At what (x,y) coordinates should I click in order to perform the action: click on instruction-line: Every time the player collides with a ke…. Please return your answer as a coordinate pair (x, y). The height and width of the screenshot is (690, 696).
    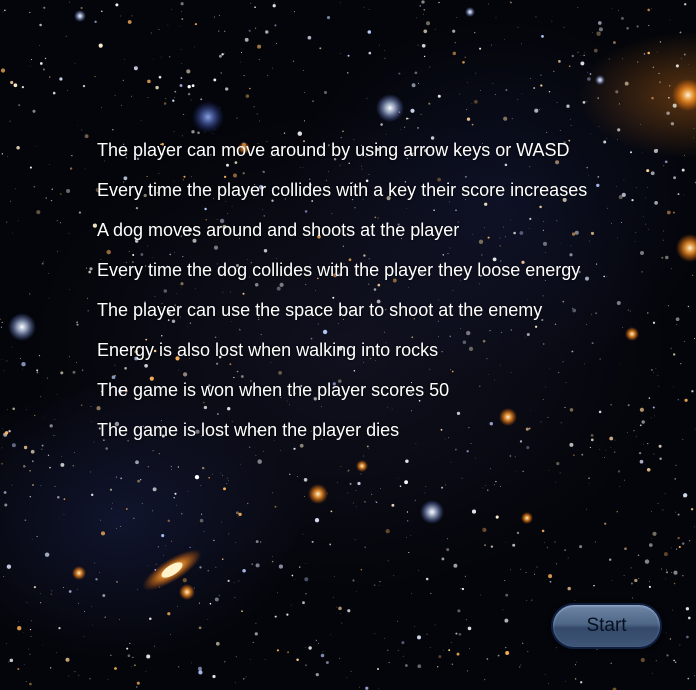
    Looking at the image, I should click on (342, 190).